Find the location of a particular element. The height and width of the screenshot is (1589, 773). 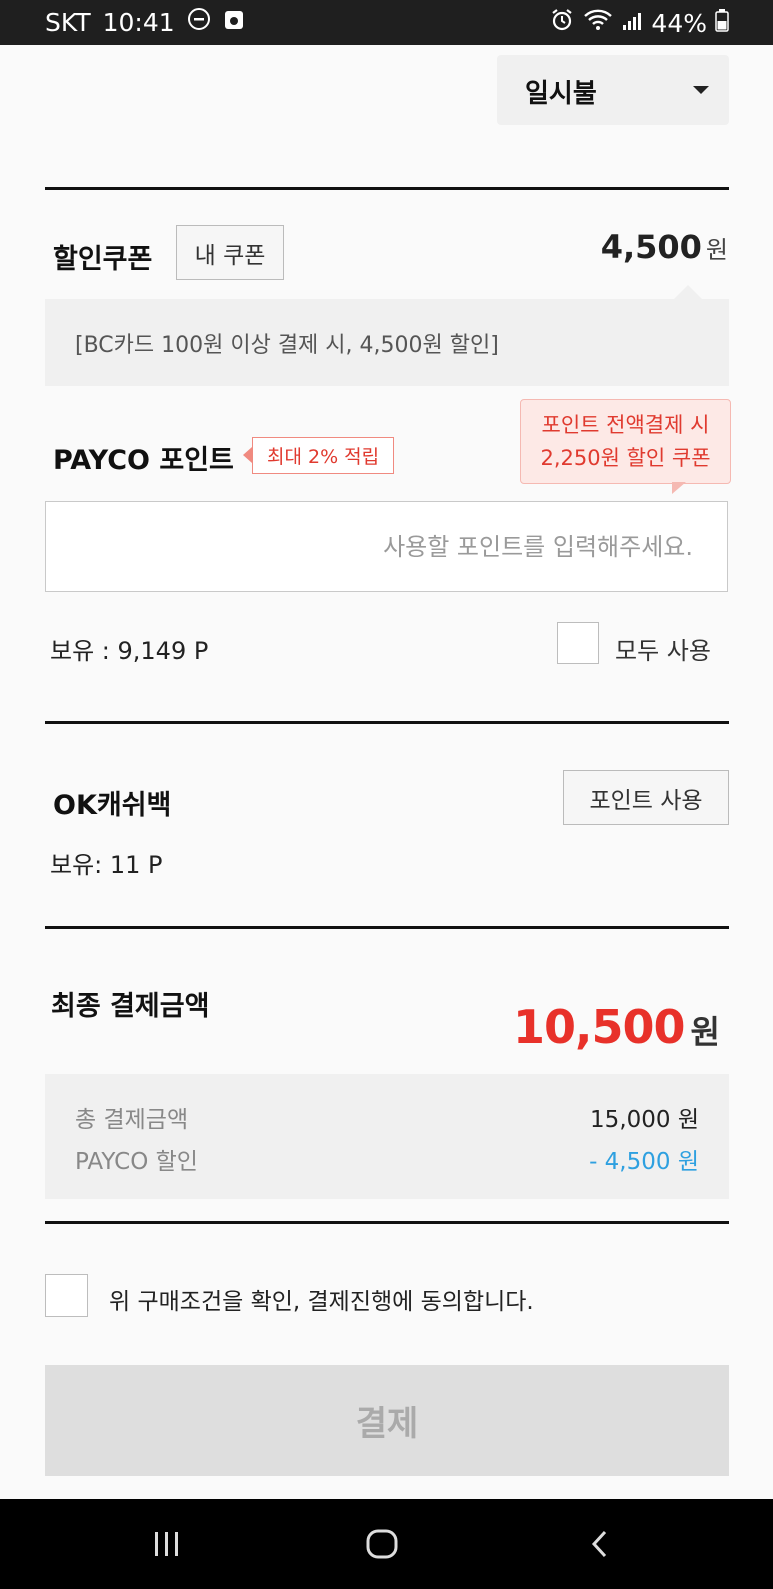

ok-cashbag-balance: 보유: 11 P is located at coordinates (106, 865).